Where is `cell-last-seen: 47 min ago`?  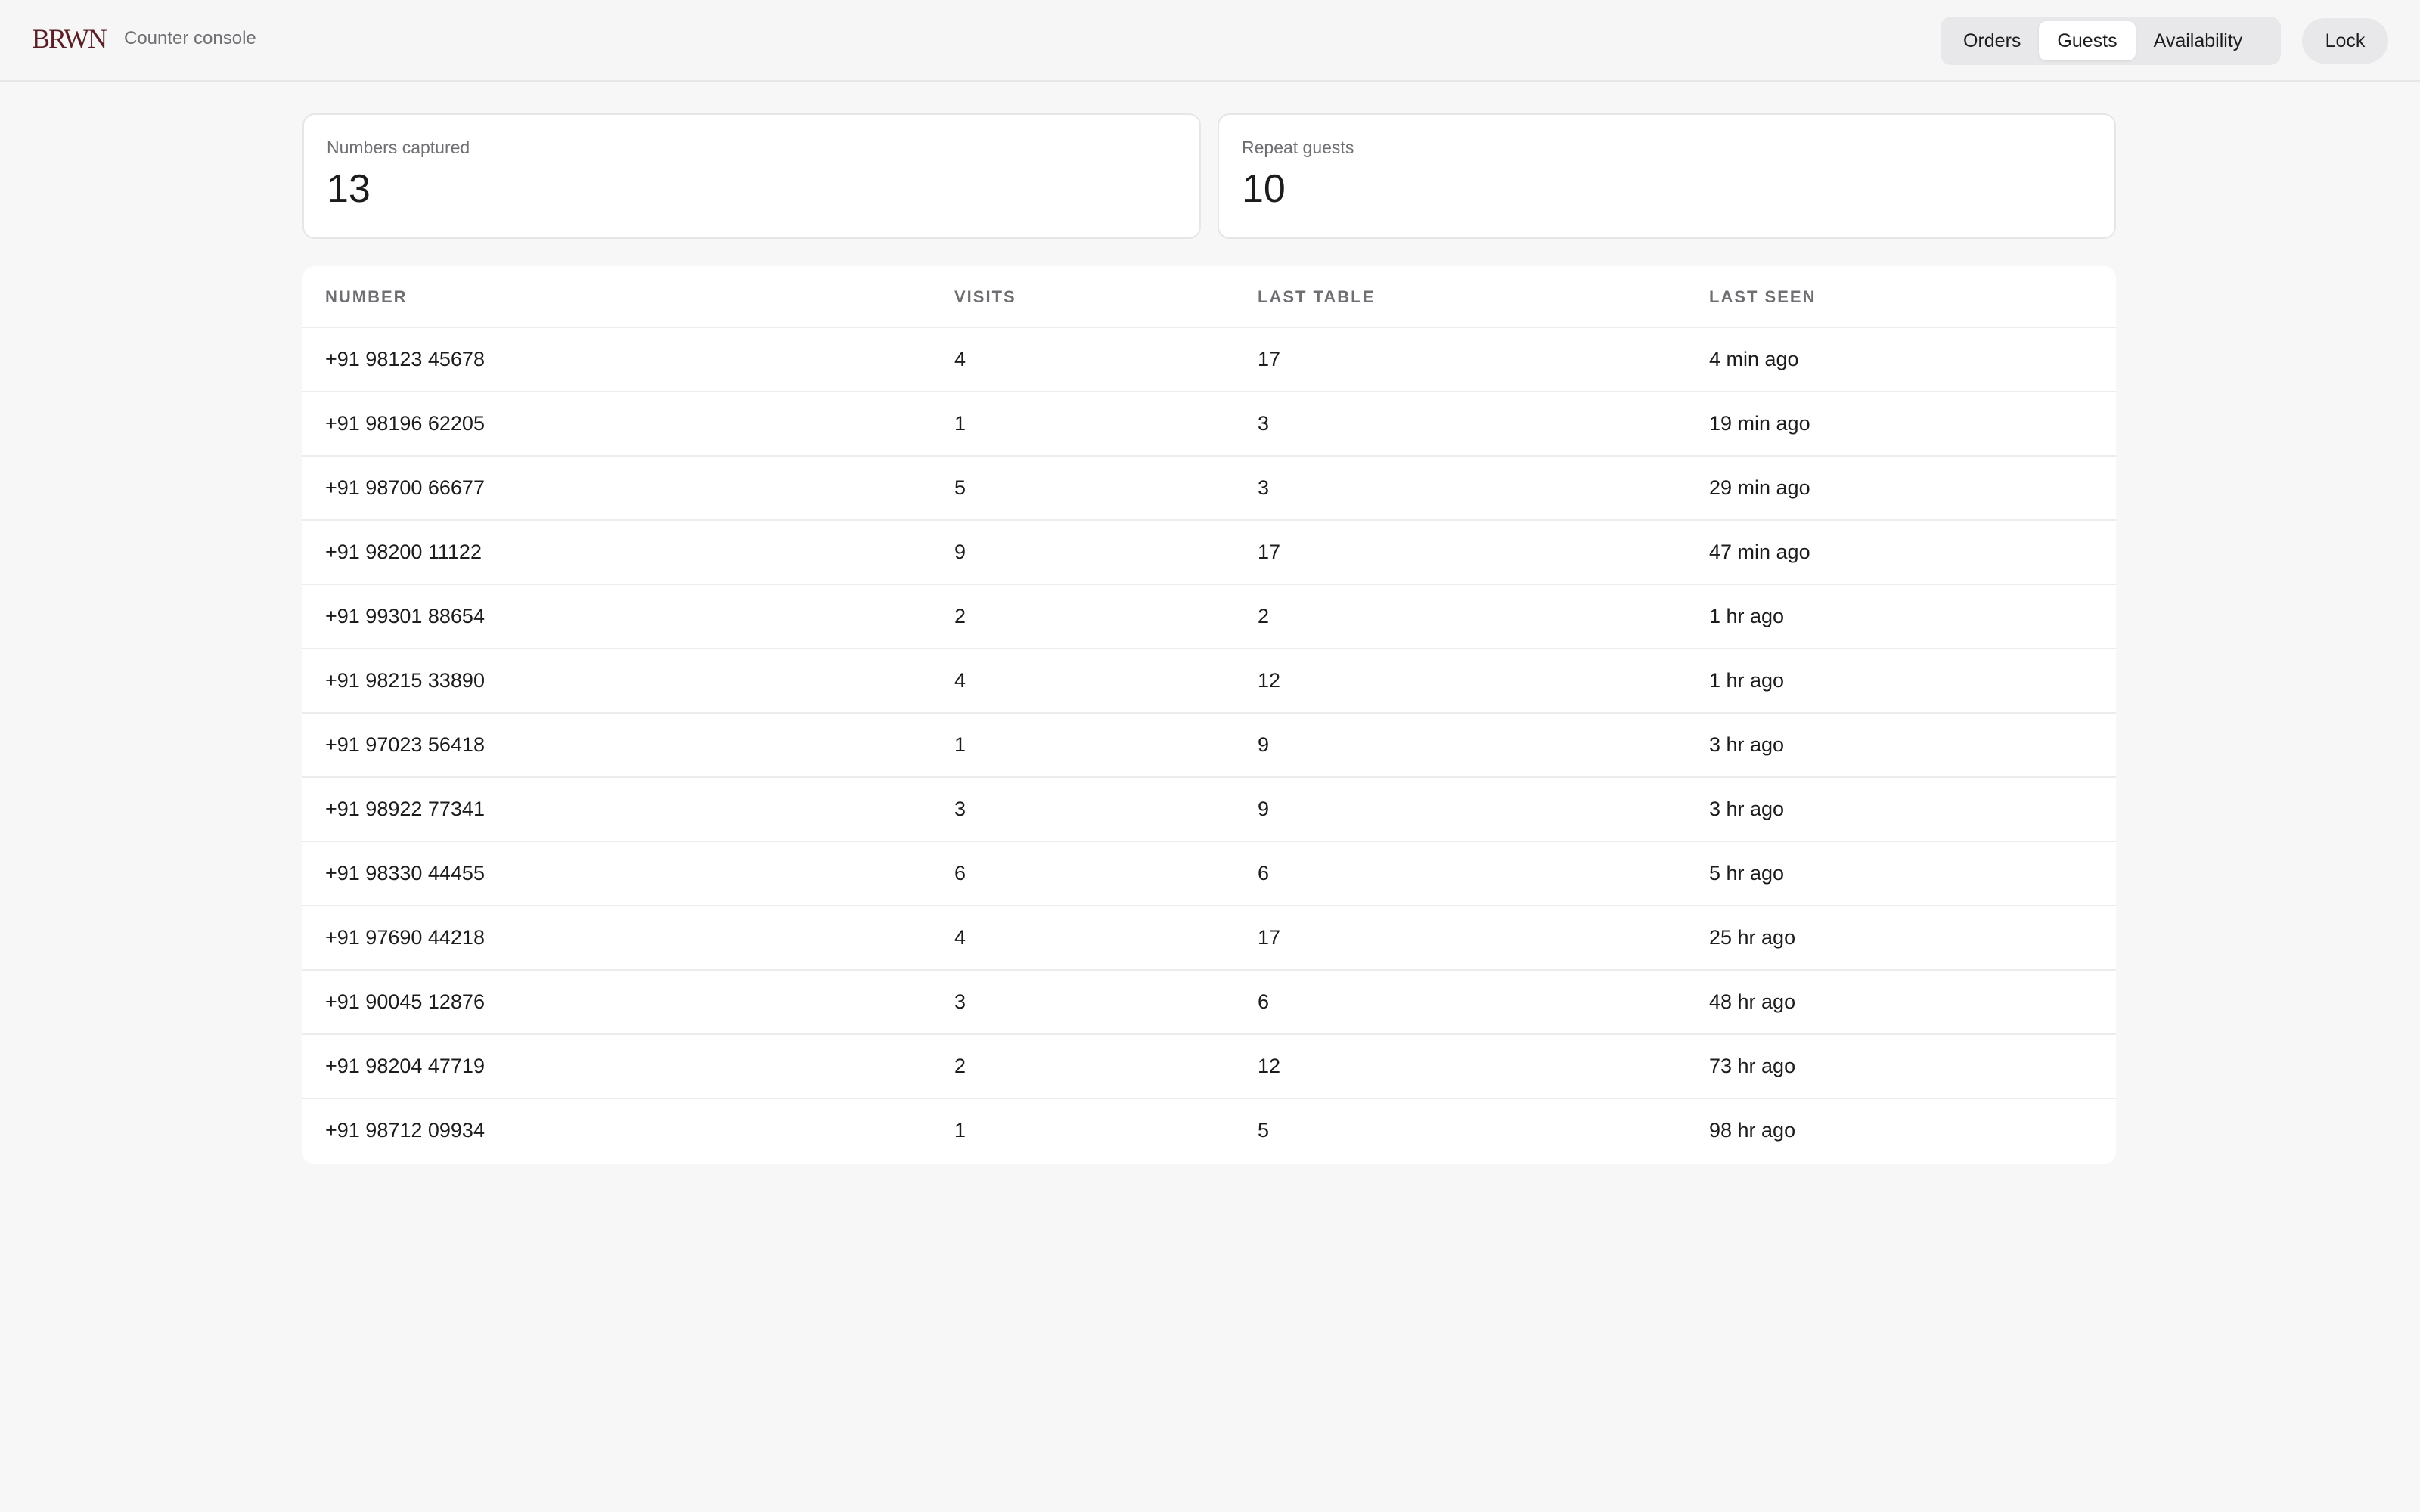
cell-last-seen: 47 min ago is located at coordinates (1759, 552).